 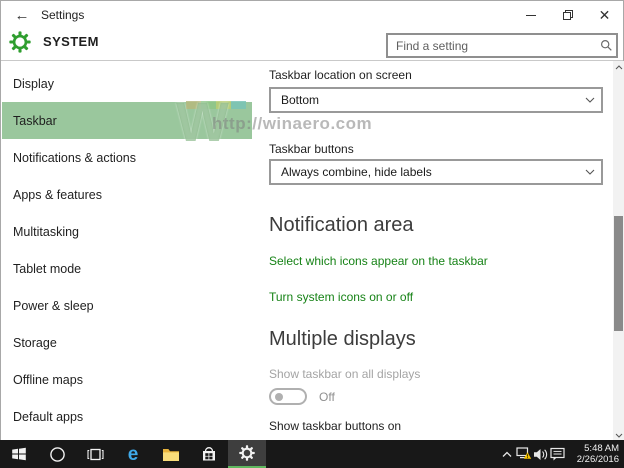 I want to click on settings-app-button, so click(x=247, y=454).